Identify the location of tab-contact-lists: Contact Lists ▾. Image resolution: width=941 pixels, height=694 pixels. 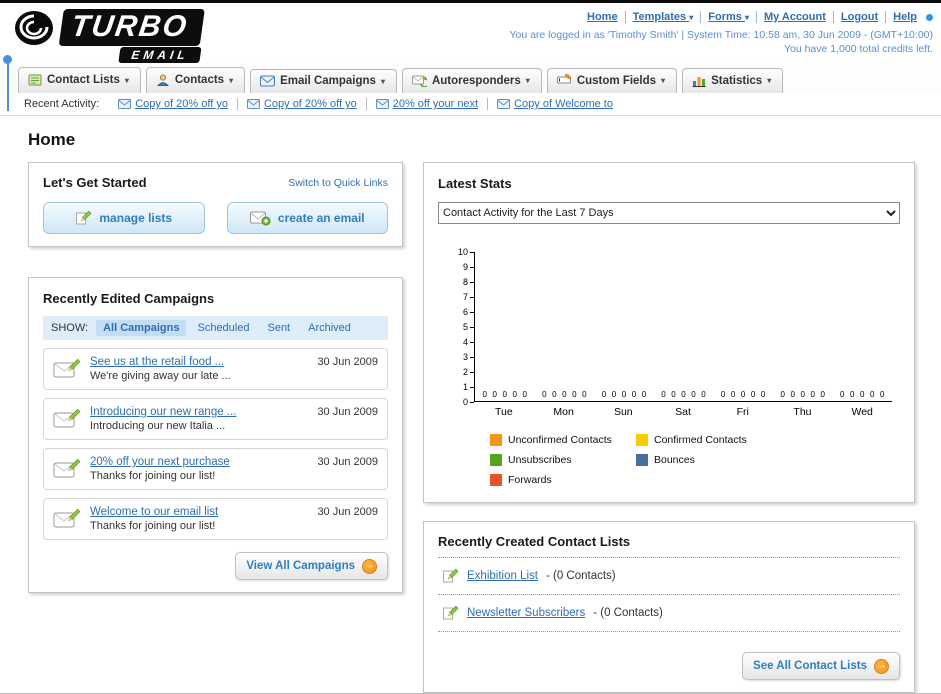
(79, 80).